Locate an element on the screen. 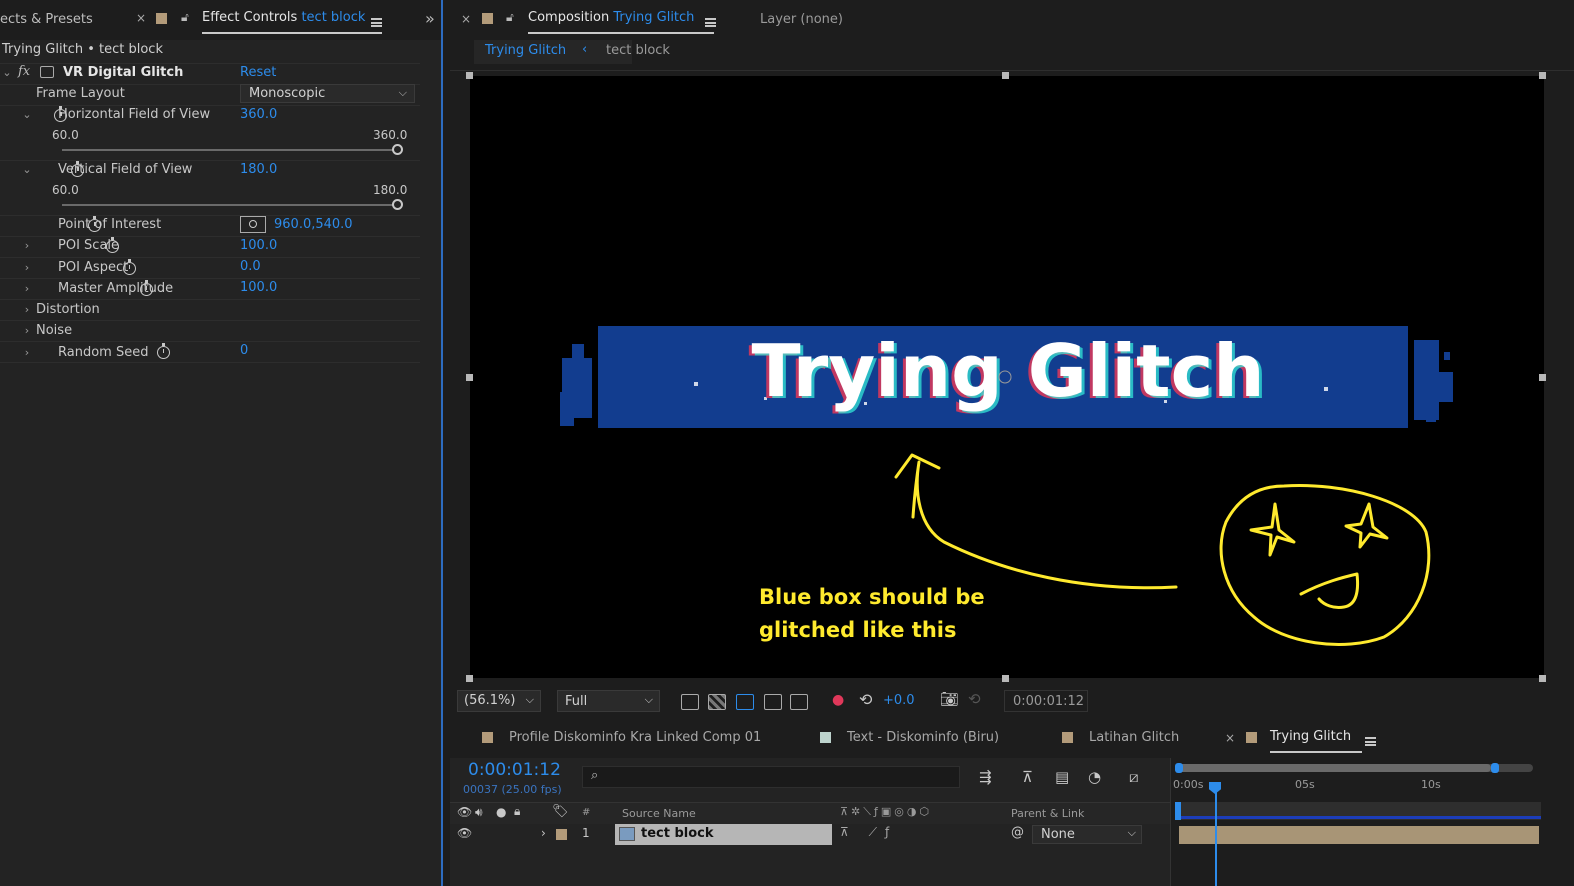  chevron-down-icon: ⌵ is located at coordinates (529, 699).